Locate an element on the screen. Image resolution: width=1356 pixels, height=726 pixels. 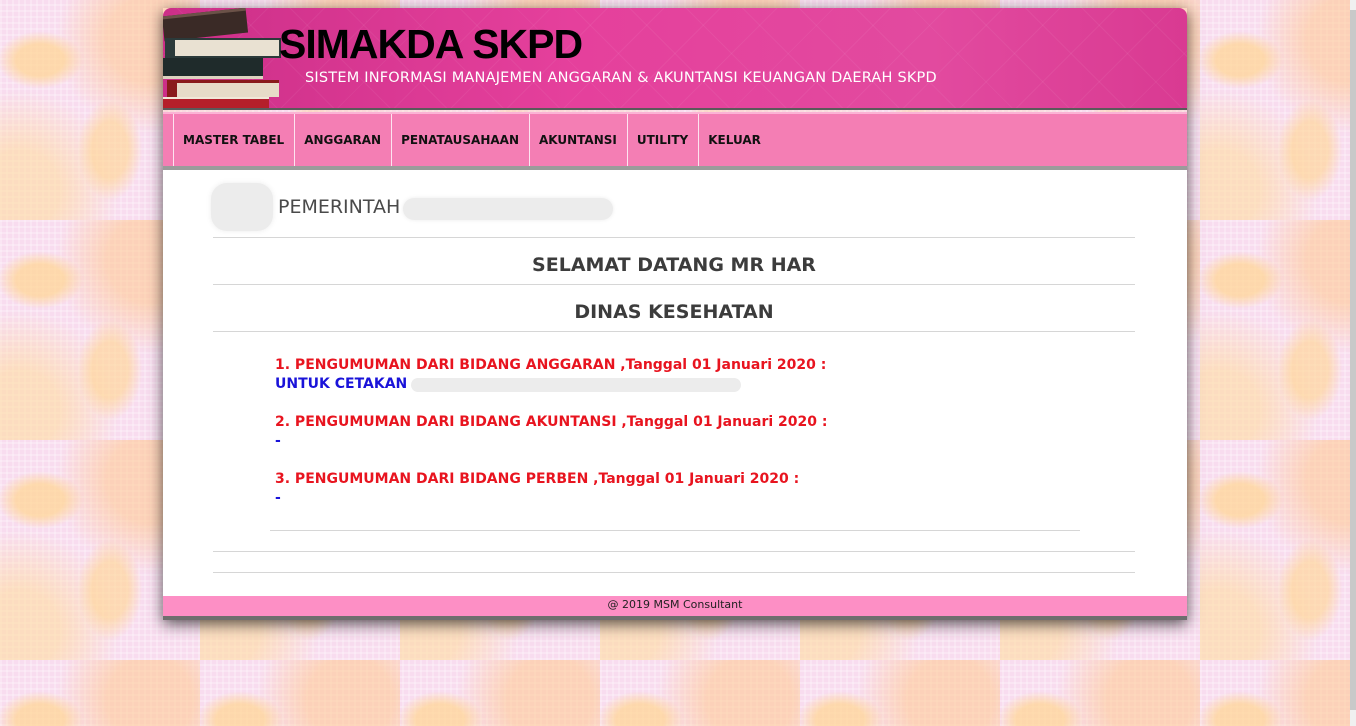
region-name-redacted is located at coordinates (508, 209).